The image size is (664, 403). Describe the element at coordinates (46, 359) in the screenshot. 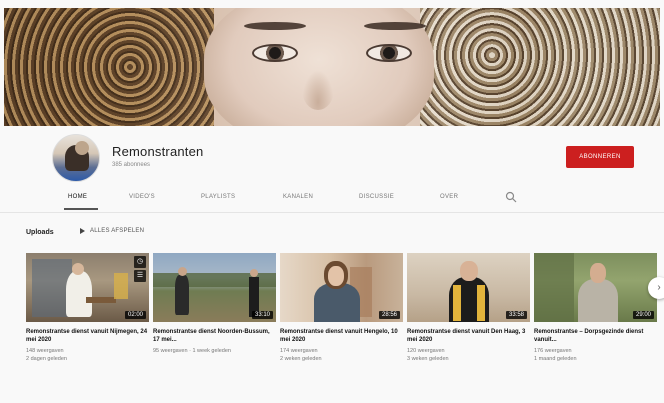

I see `video-age: 2 dagen geleden` at that location.